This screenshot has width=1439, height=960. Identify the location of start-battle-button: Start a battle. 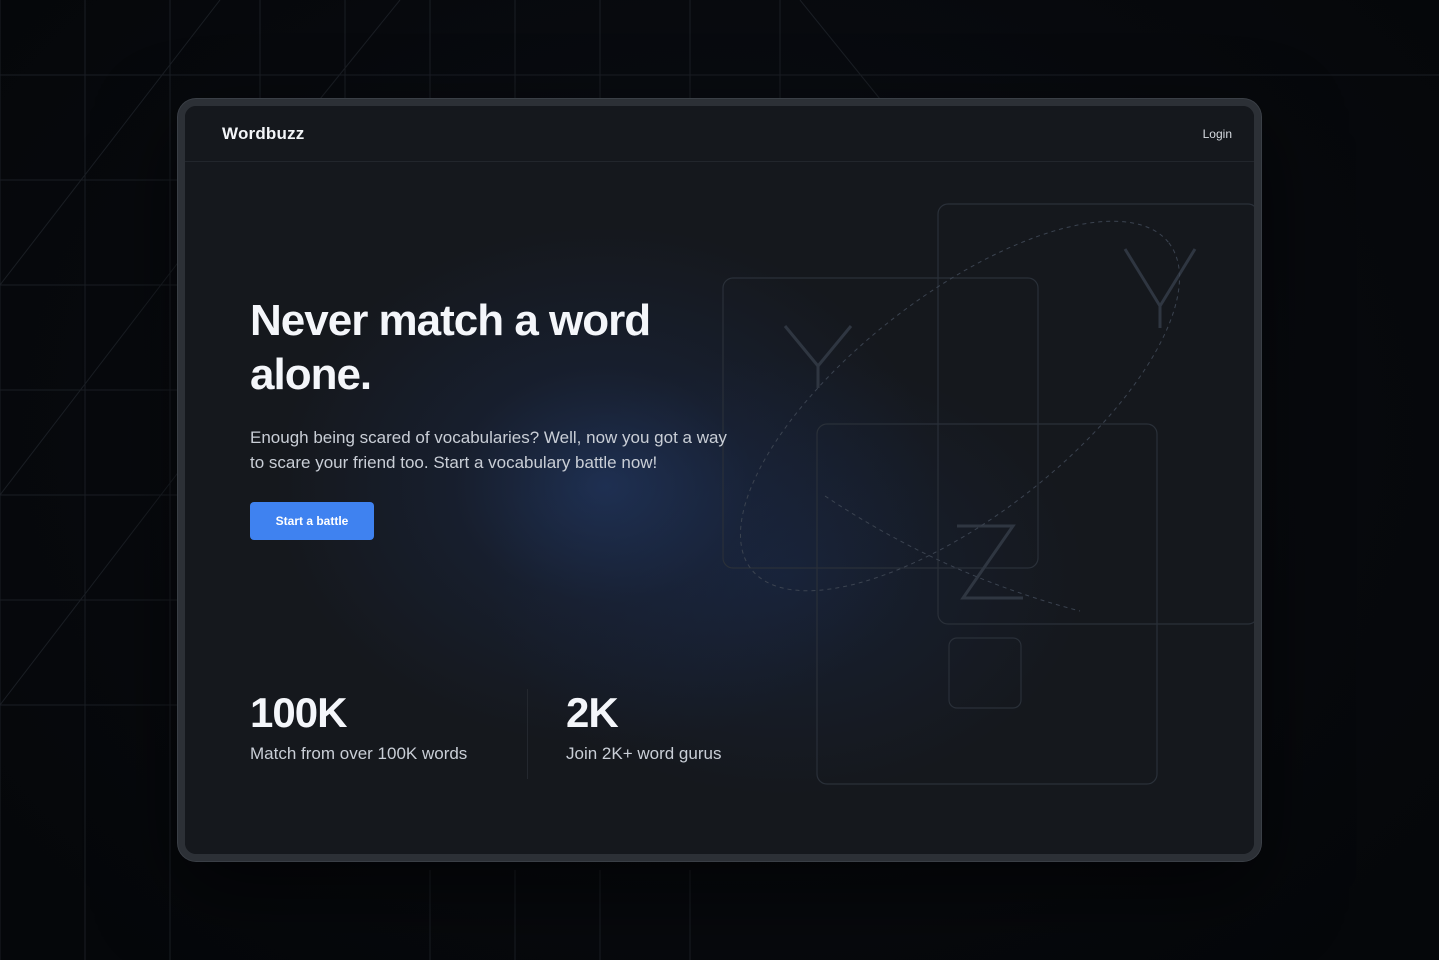
(312, 521).